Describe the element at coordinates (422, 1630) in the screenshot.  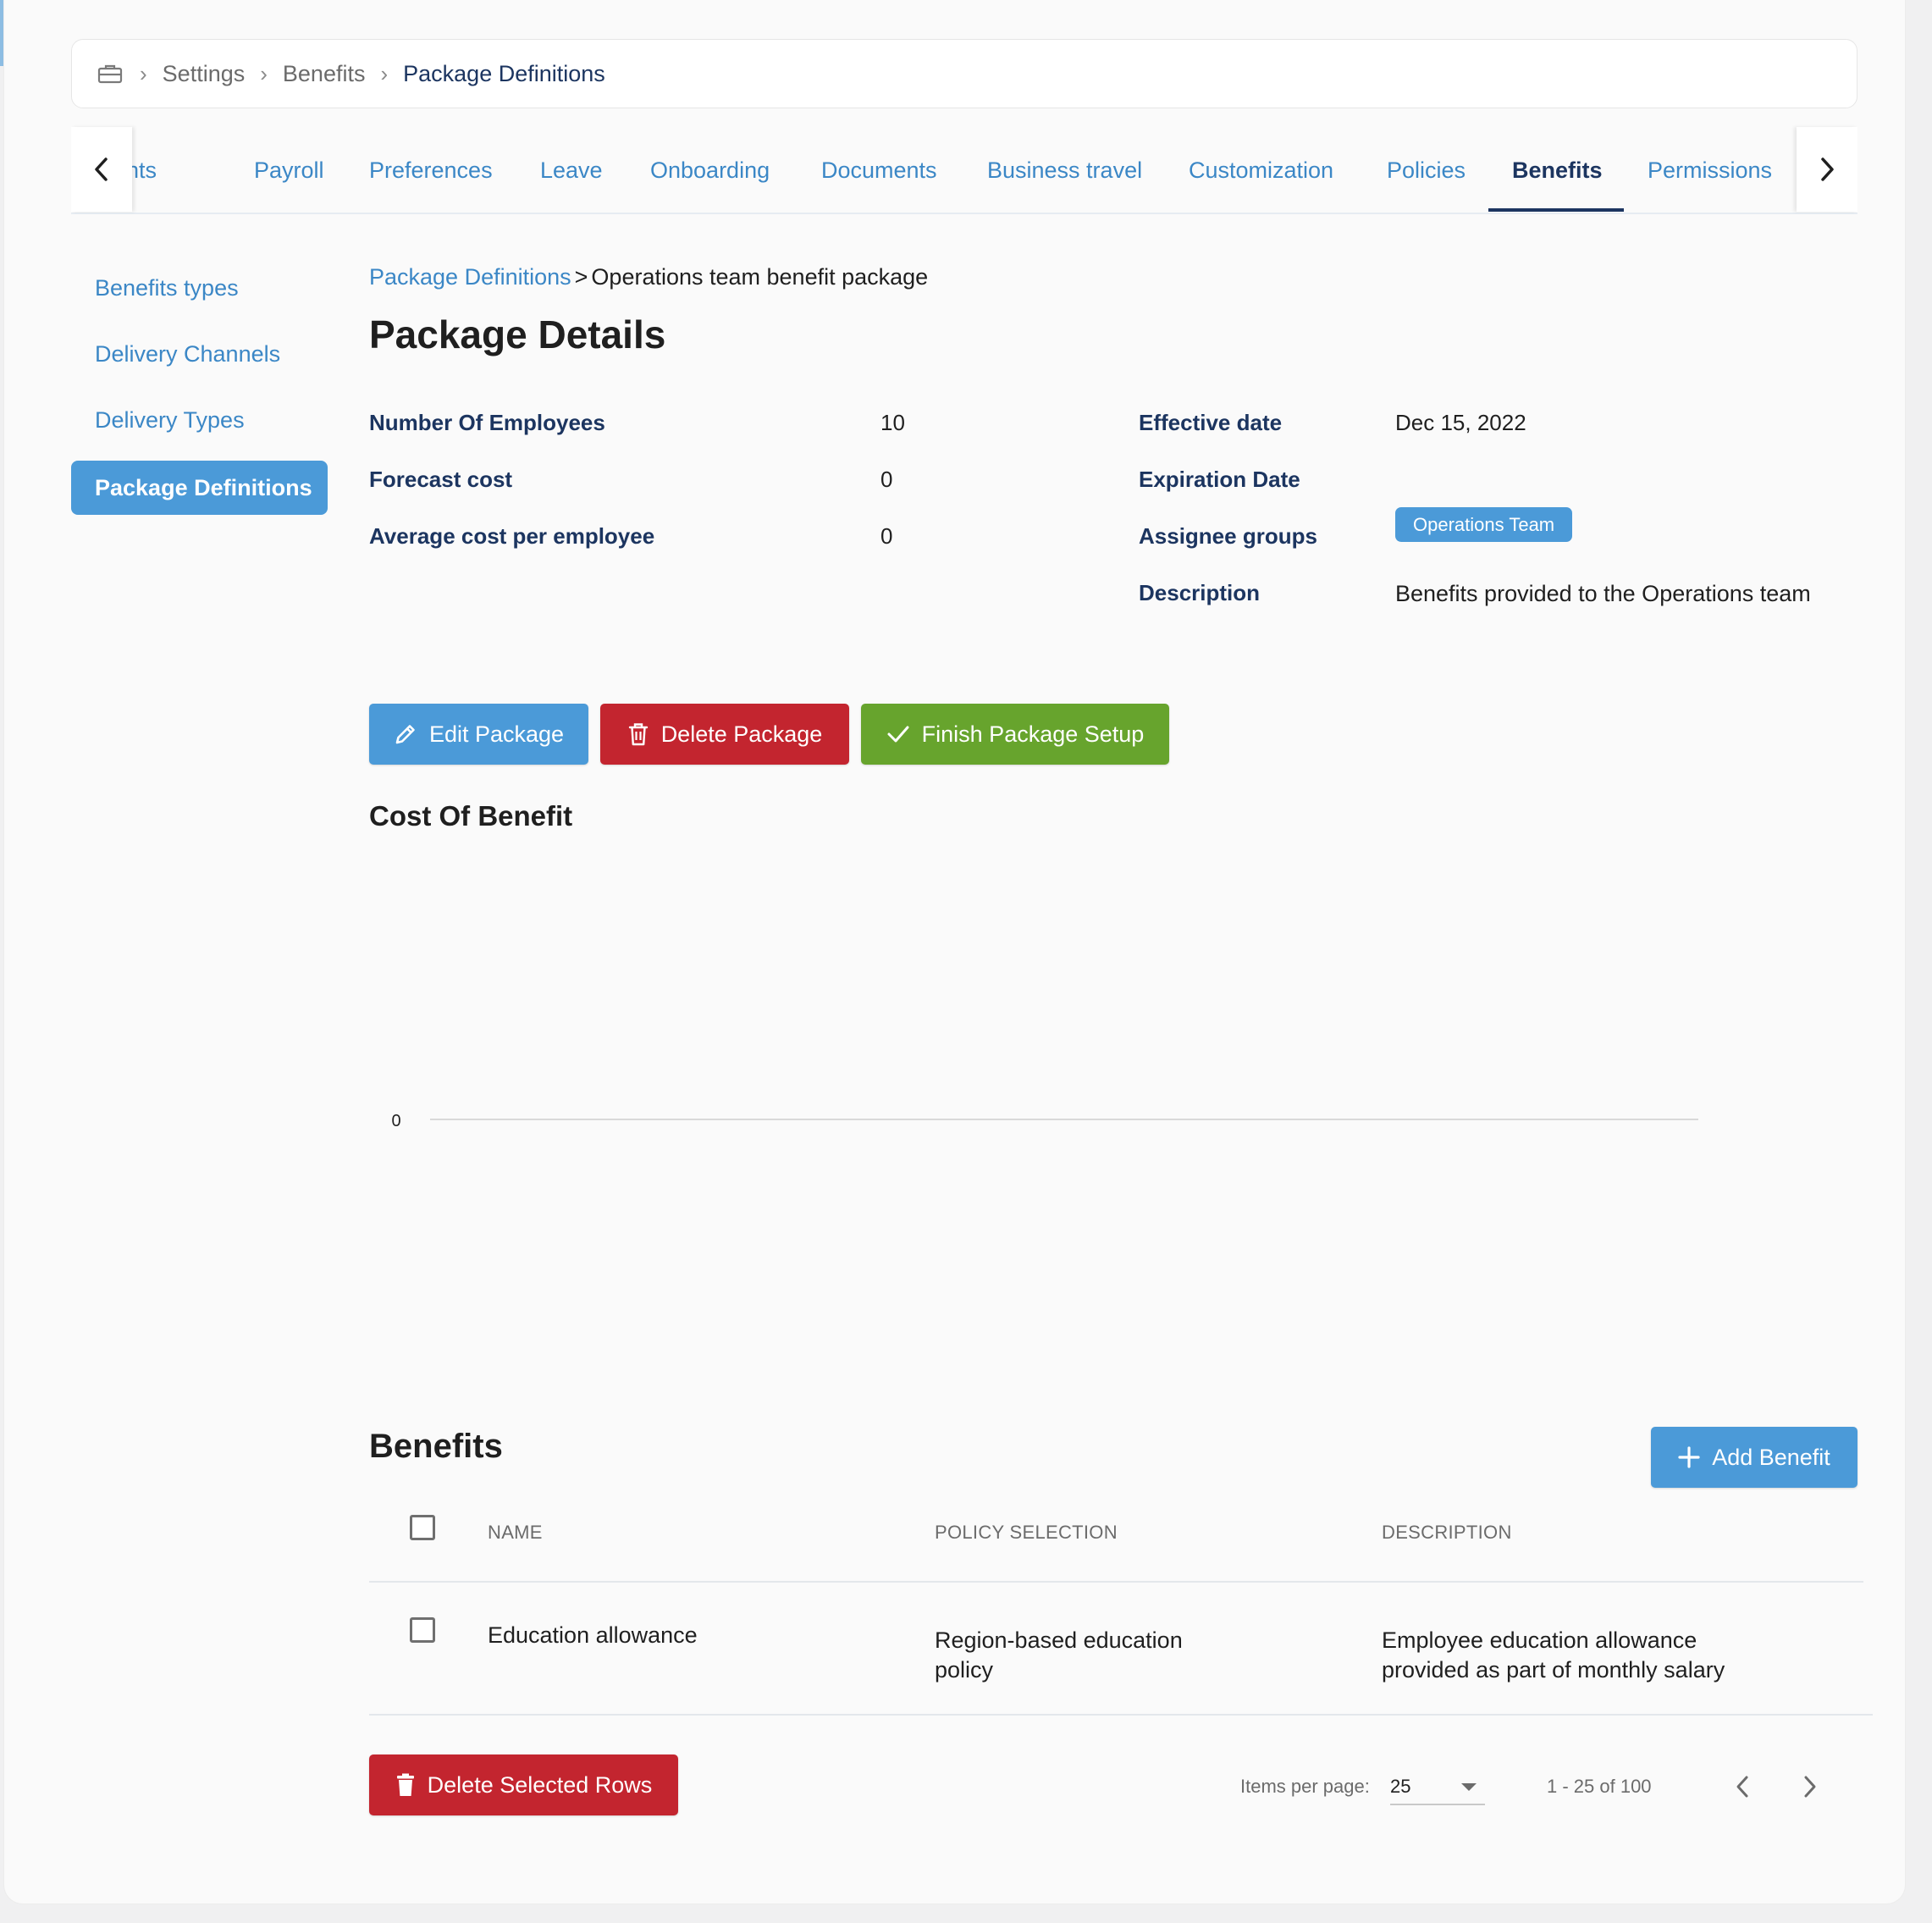
I see `row-select-checkbox` at that location.